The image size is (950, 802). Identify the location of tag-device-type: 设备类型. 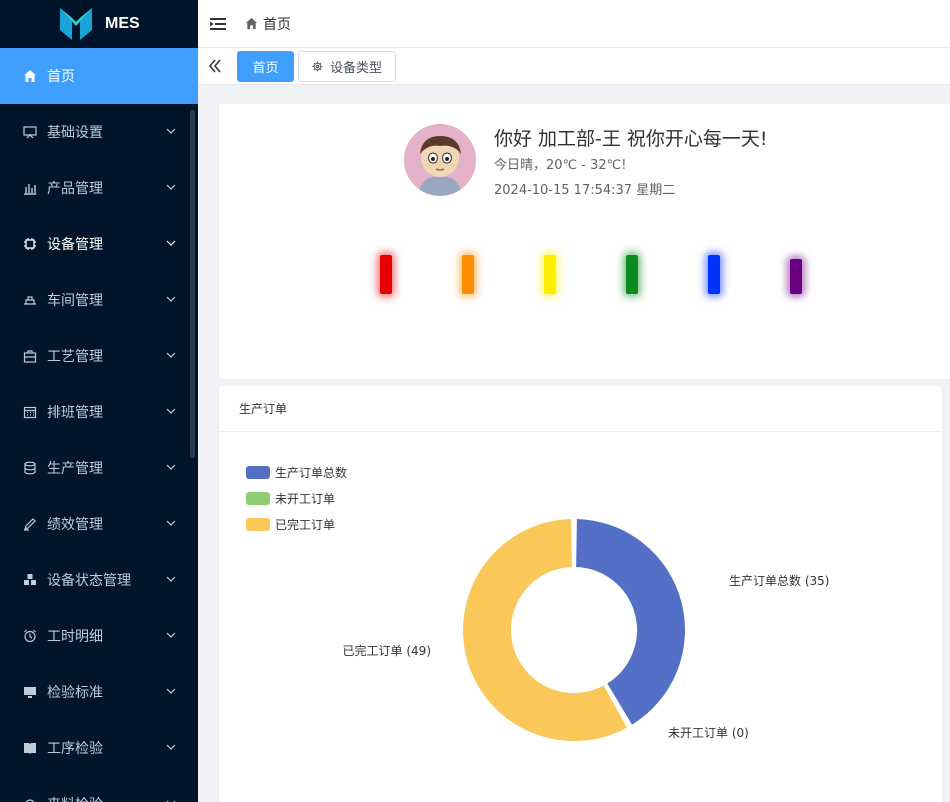
(347, 66).